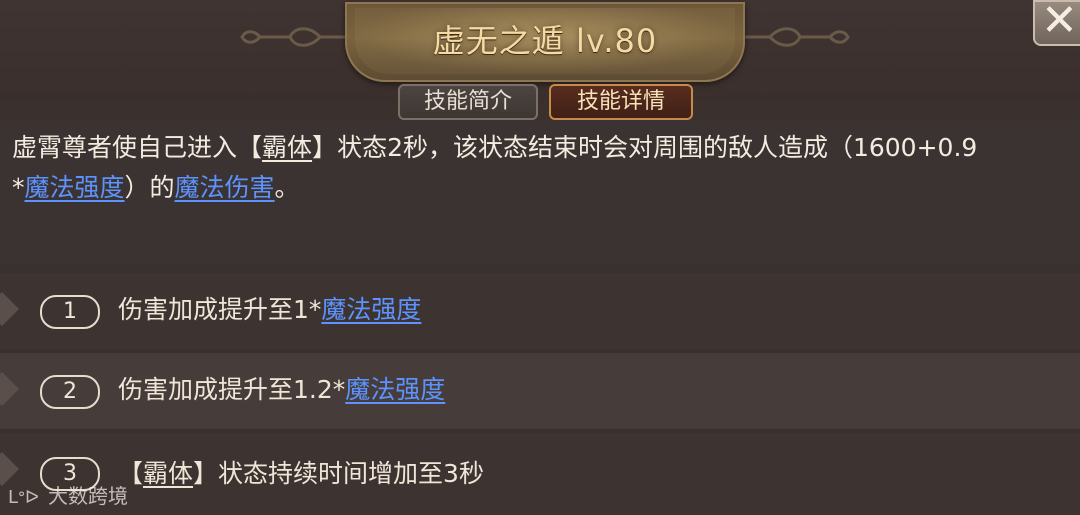 This screenshot has width=1080, height=515. What do you see at coordinates (232, 389) in the screenshot?
I see `upgrade-desc: 伤害加成提升至1.2*` at bounding box center [232, 389].